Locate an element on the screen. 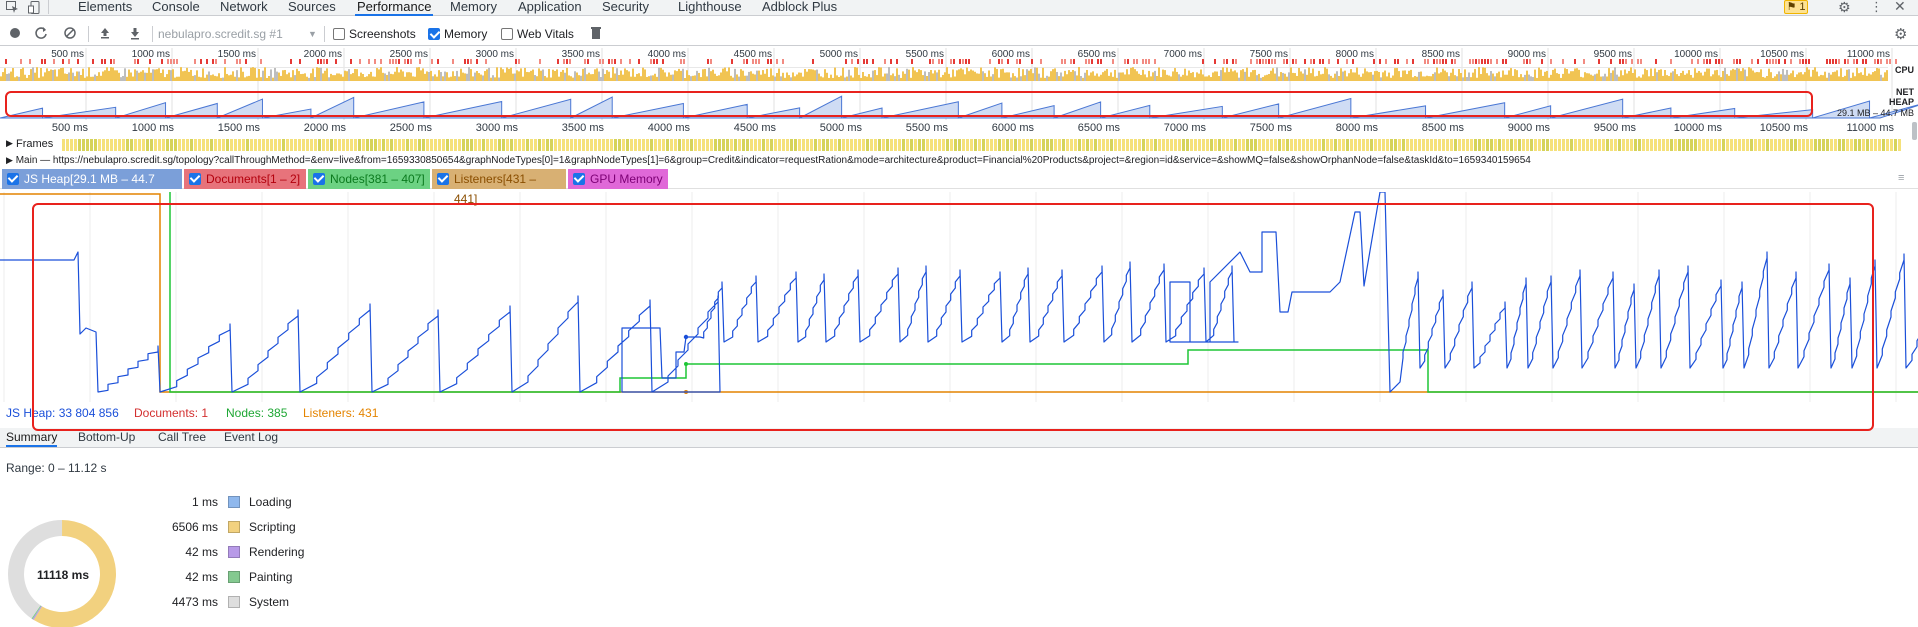 The image size is (1918, 627). tab-sources: Sources is located at coordinates (312, 8).